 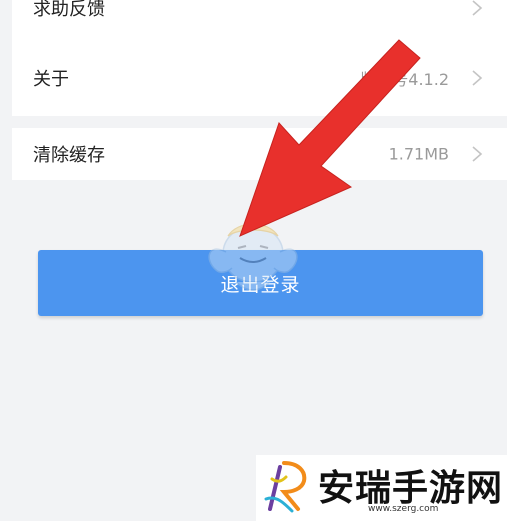 What do you see at coordinates (381, 488) in the screenshot?
I see `site-watermark: 安瑞手游网 www.szerg.com` at bounding box center [381, 488].